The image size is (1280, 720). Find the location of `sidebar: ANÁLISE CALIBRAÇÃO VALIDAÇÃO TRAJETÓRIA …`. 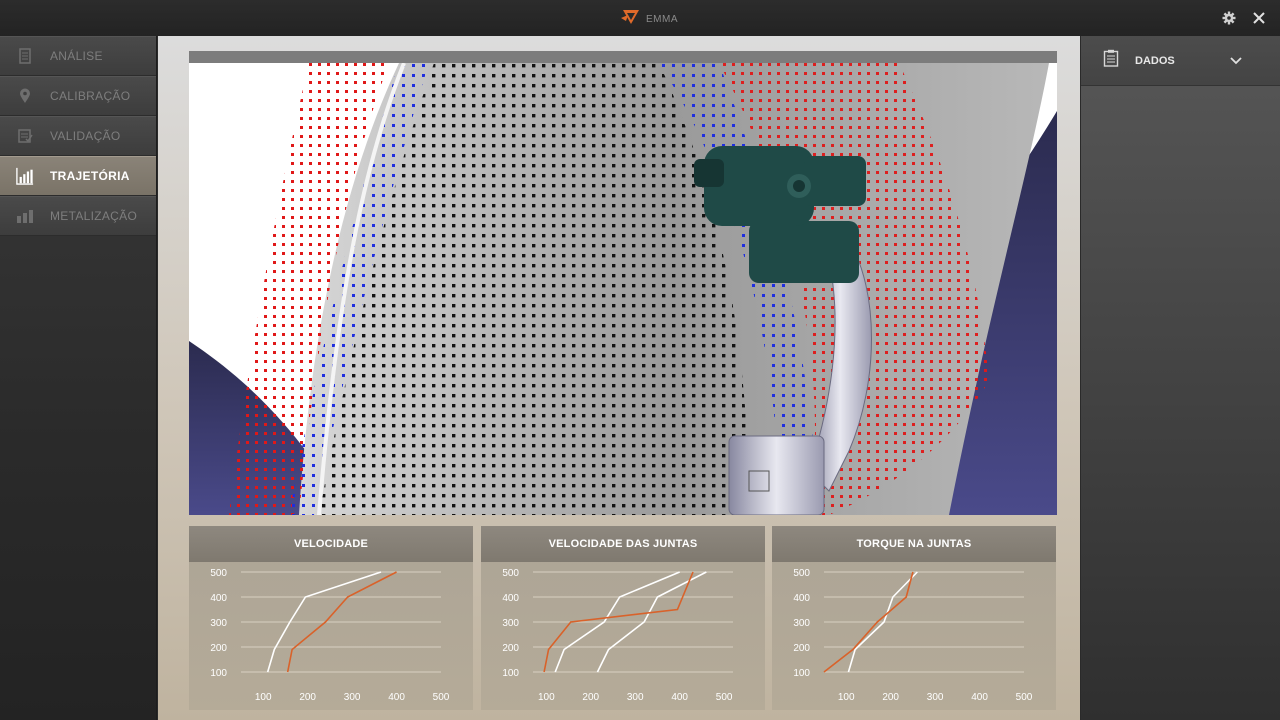

sidebar: ANÁLISE CALIBRAÇÃO VALIDAÇÃO TRAJETÓRIA … is located at coordinates (78, 378).